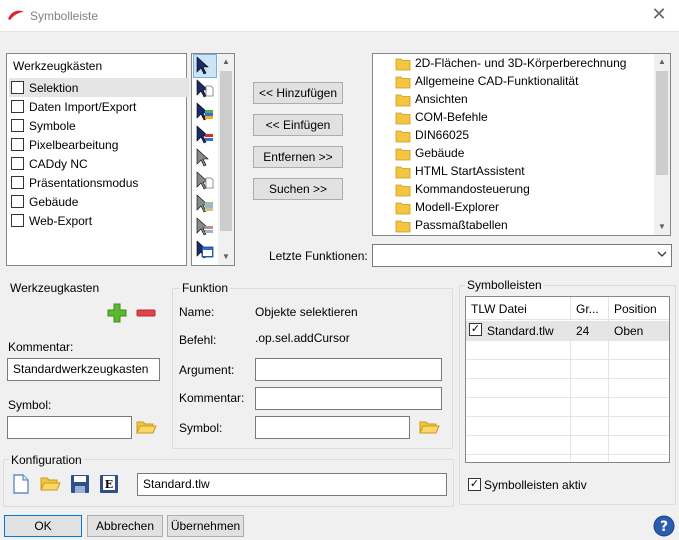 This screenshot has width=679, height=540. I want to click on row-checkbox: ✓, so click(475, 329).